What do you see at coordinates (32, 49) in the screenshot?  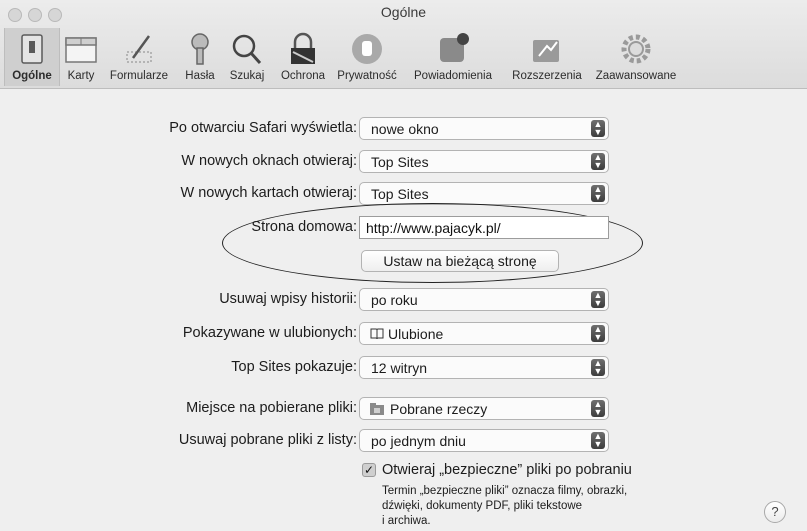 I see `switch-icon` at bounding box center [32, 49].